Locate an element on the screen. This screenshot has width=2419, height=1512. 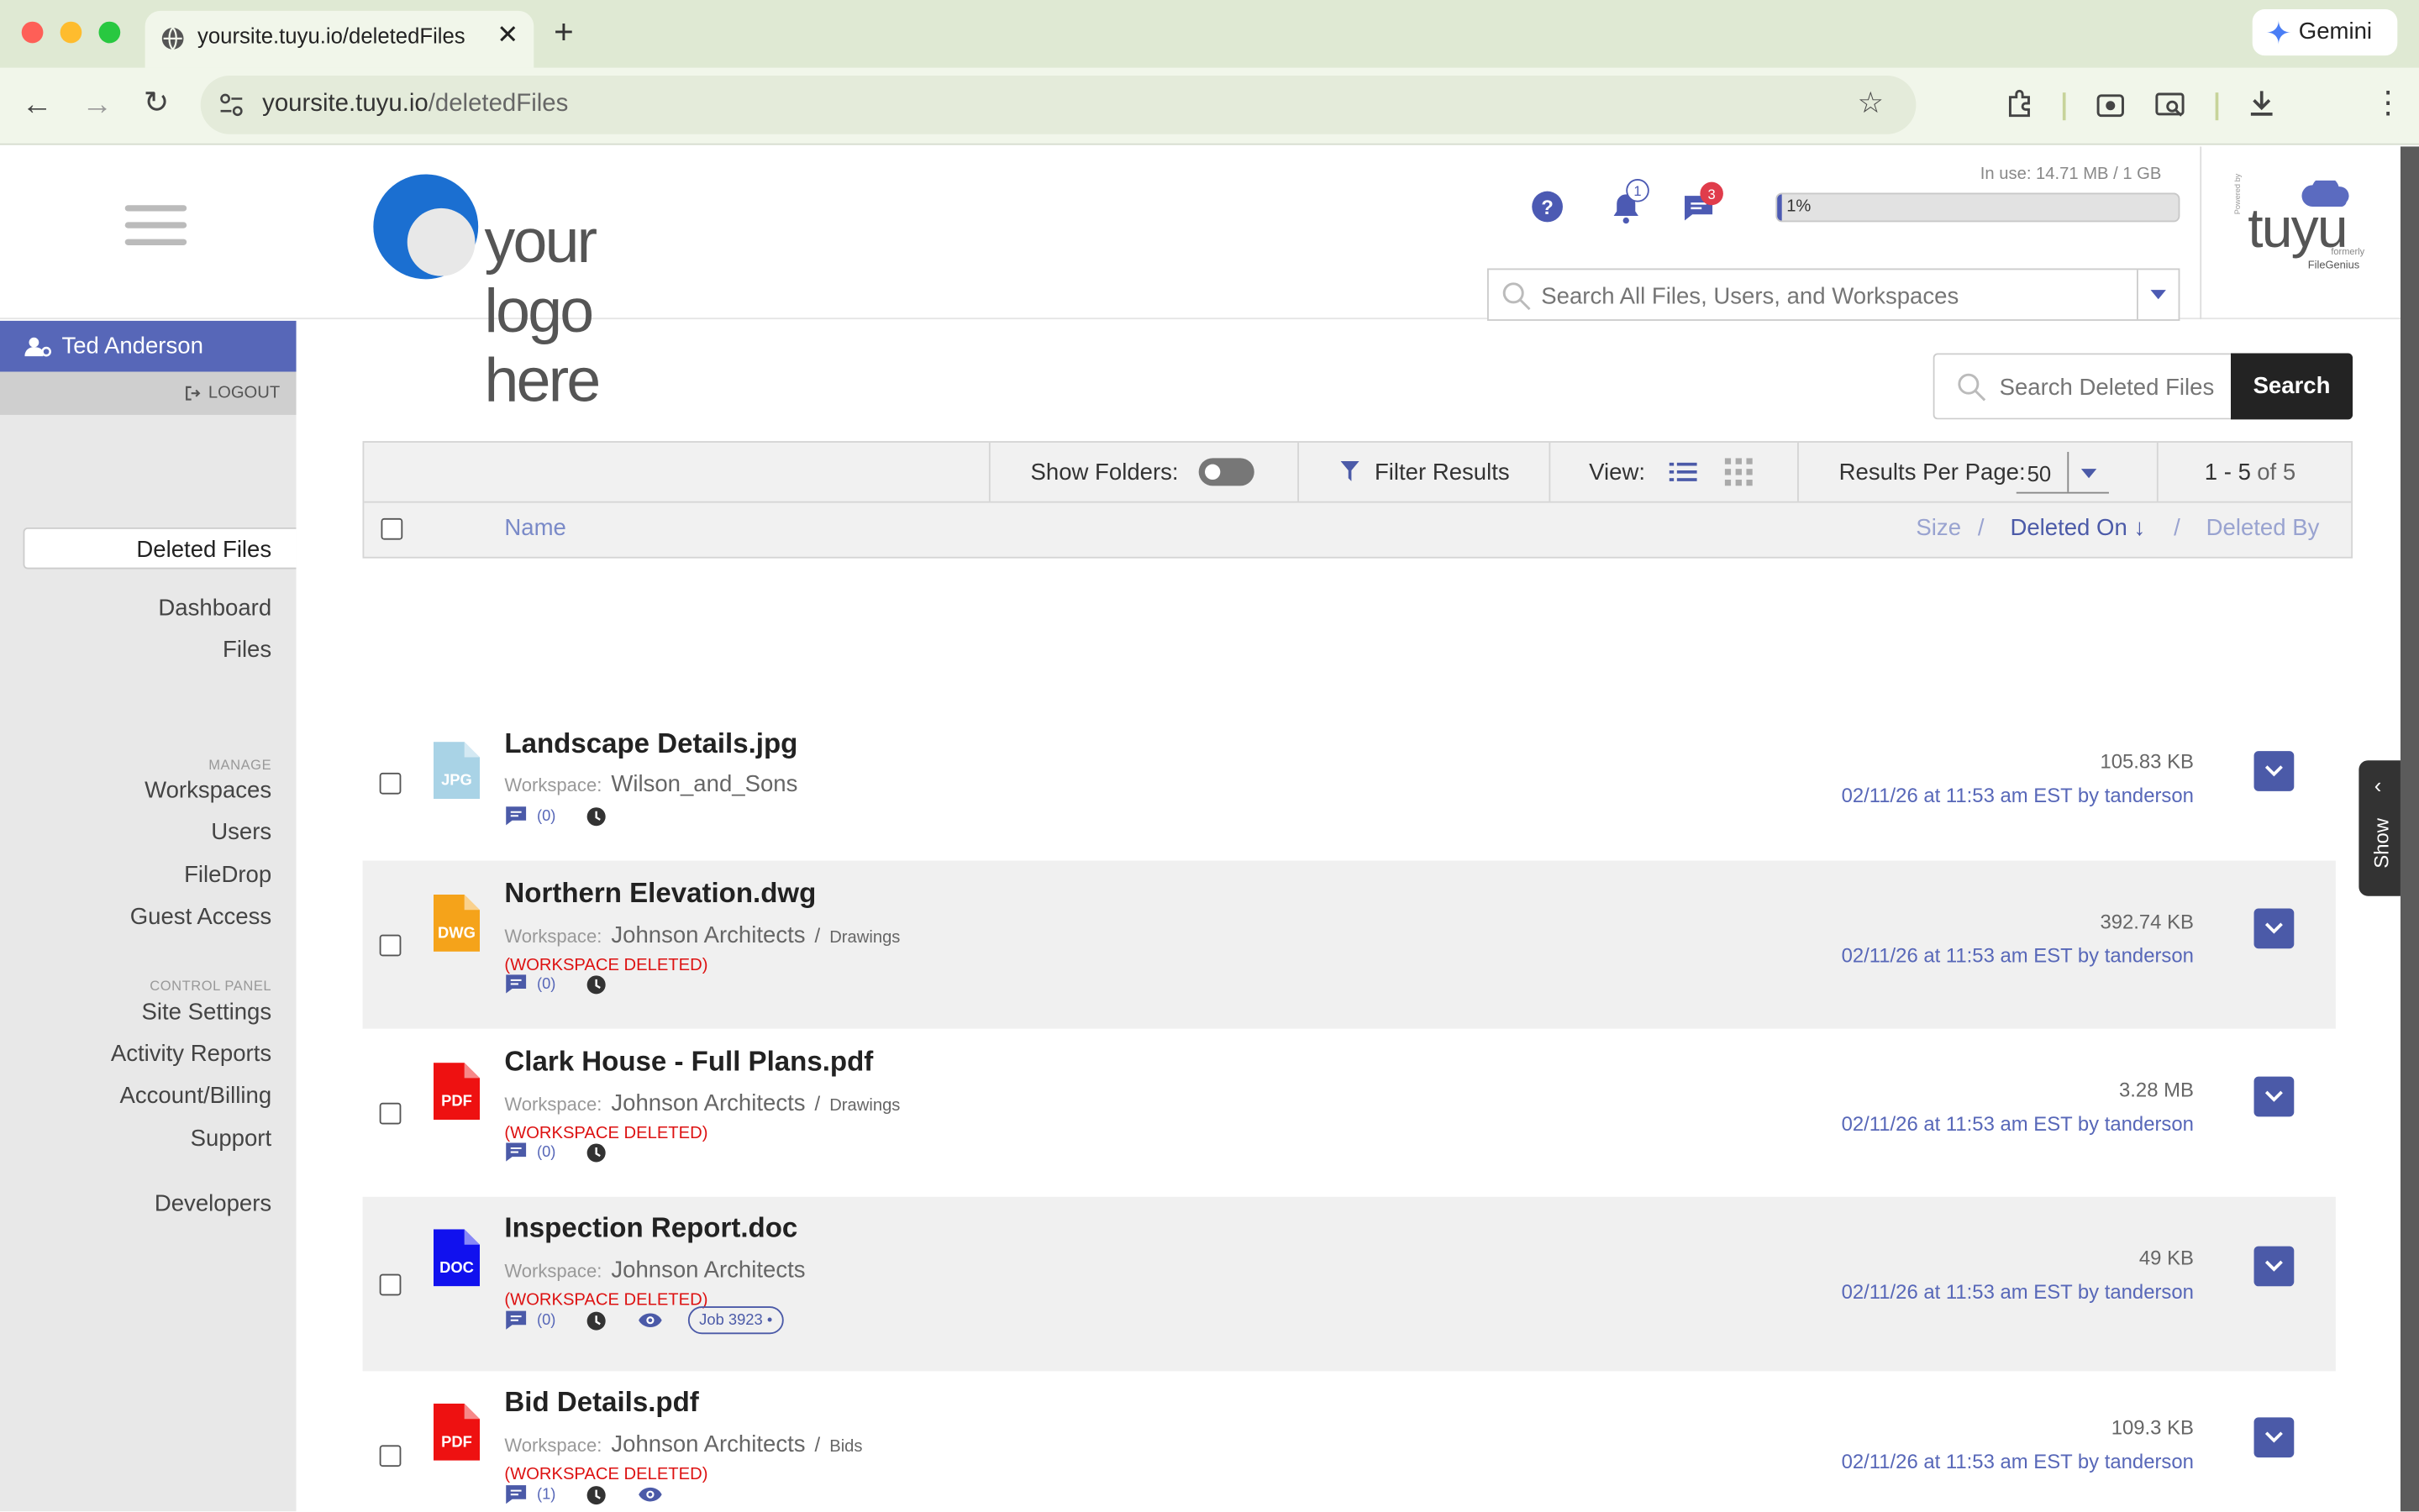
logout-button: LOGOUT is located at coordinates (148, 393).